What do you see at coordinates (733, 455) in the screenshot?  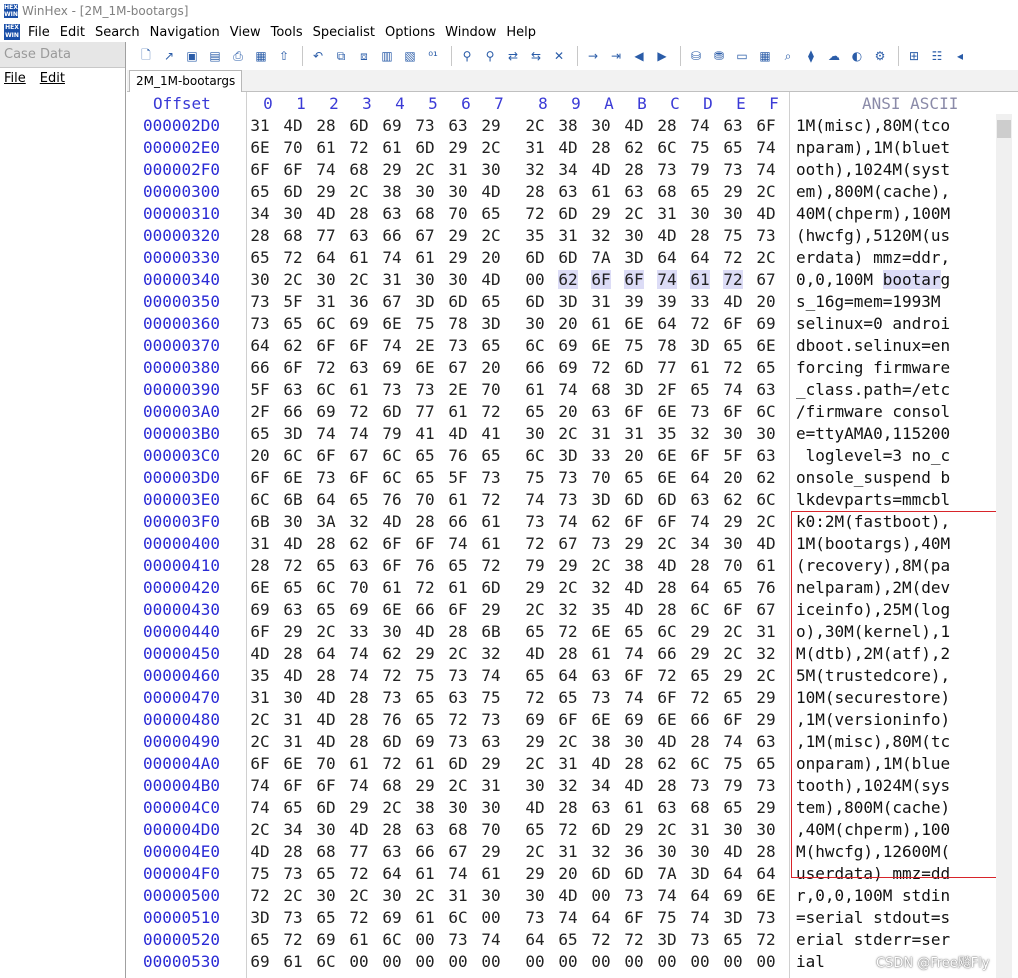 I see `hex-byte: 5F` at bounding box center [733, 455].